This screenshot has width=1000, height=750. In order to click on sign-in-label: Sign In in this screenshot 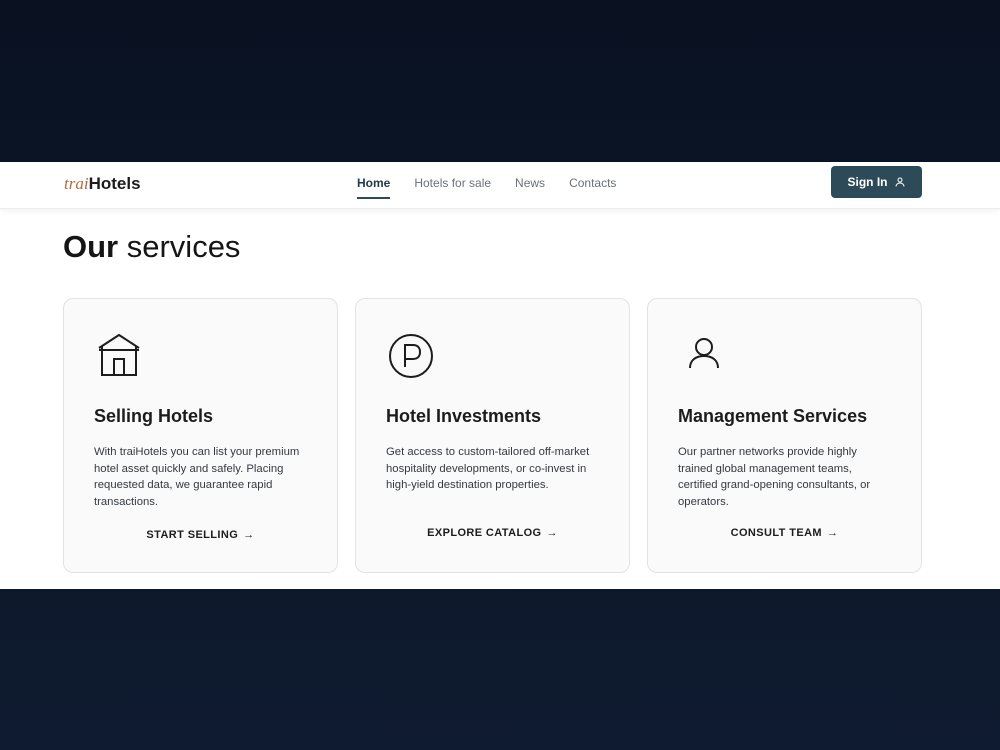, I will do `click(867, 182)`.